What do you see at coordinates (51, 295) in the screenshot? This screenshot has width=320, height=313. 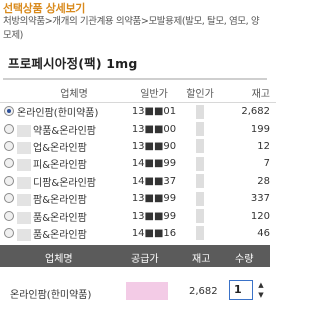 I see `order-vendor: 온라인팜(한미약품)` at bounding box center [51, 295].